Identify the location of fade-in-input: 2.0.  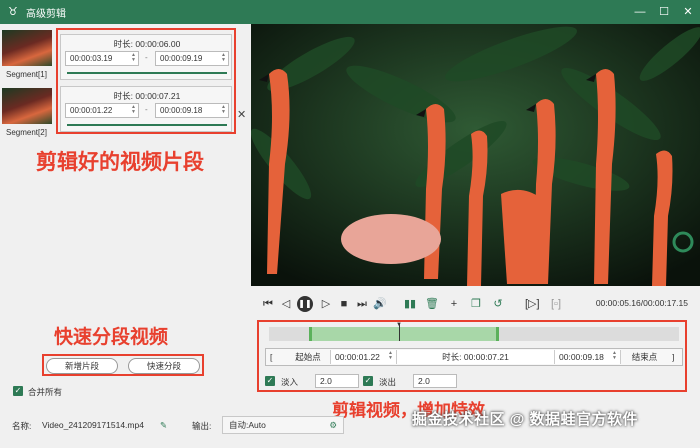
(337, 381).